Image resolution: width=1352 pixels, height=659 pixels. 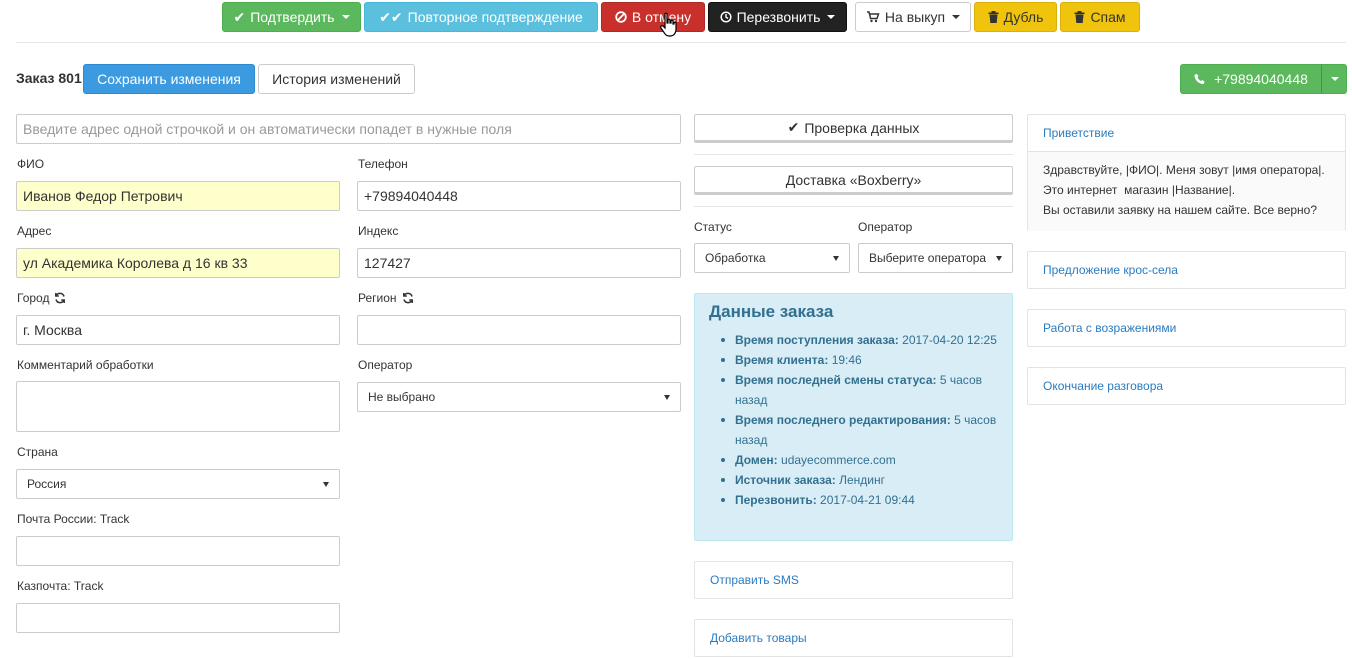 I want to click on page-title: Заказ 801, so click(x=49, y=78).